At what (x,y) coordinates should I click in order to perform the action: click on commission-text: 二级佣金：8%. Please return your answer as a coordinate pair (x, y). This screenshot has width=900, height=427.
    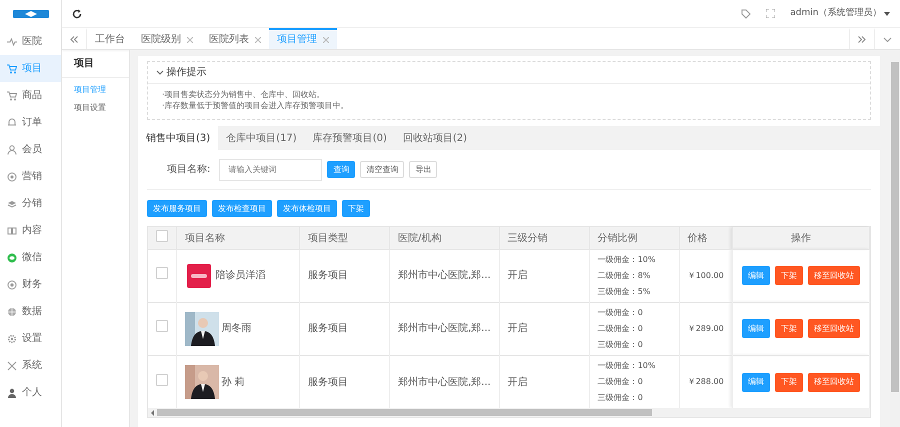
    Looking at the image, I should click on (625, 276).